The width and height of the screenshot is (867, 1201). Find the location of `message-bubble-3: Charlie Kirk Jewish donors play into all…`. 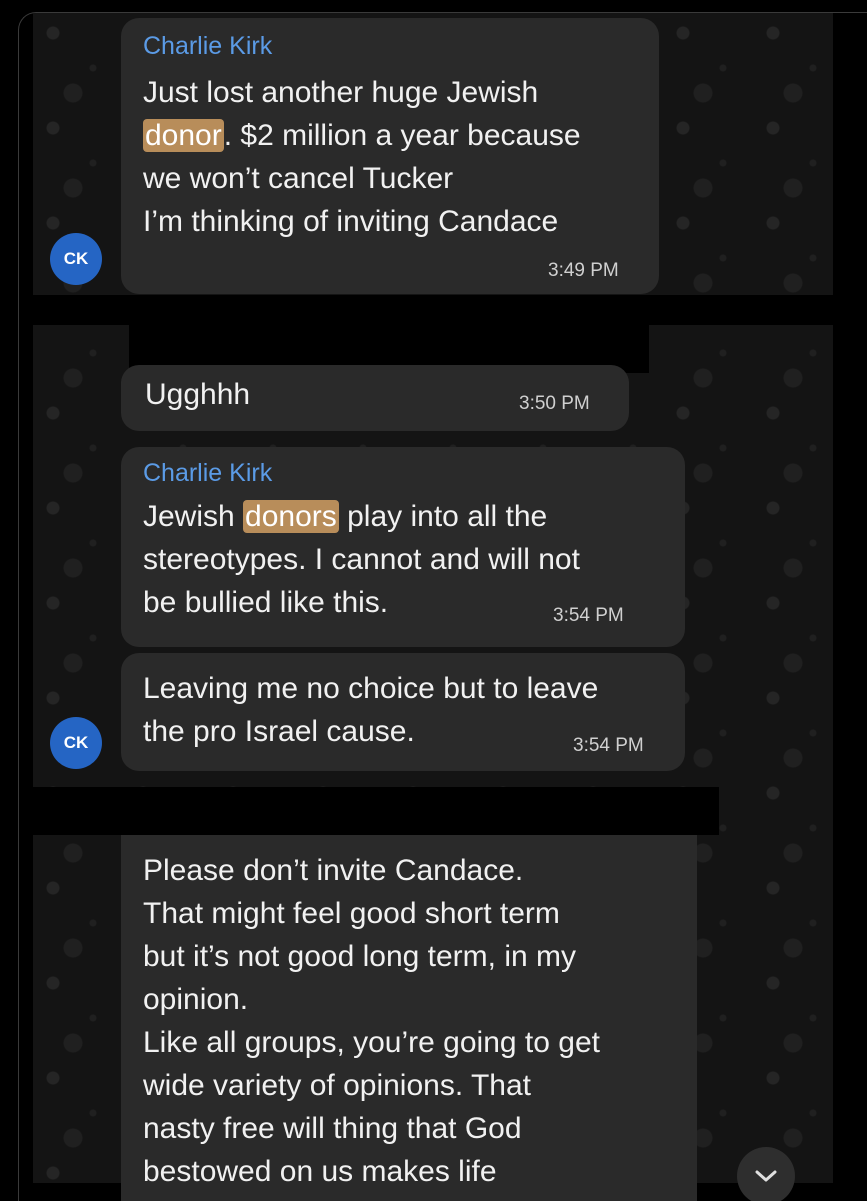

message-bubble-3: Charlie Kirk Jewish donors play into all… is located at coordinates (403, 547).